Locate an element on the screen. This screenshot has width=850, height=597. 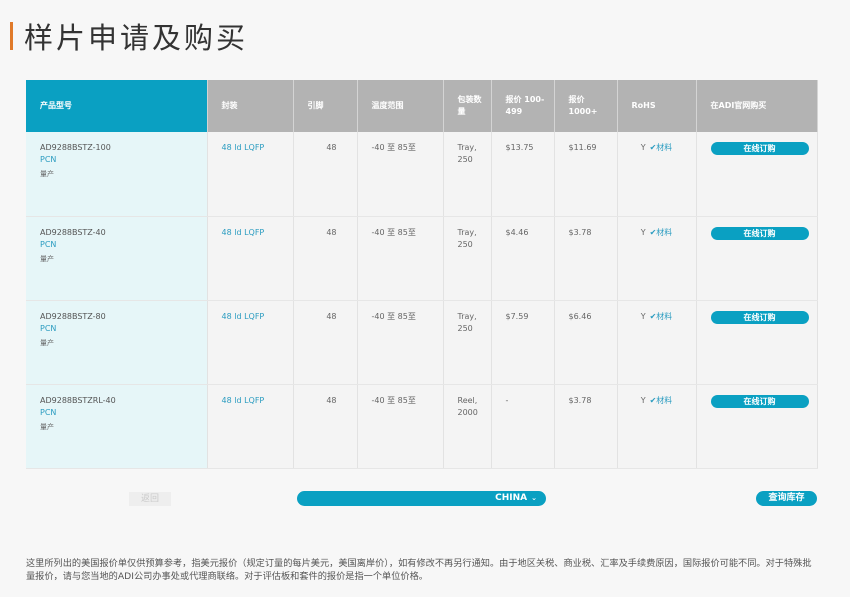
page-title: 样片申请及购买 is located at coordinates (136, 38).